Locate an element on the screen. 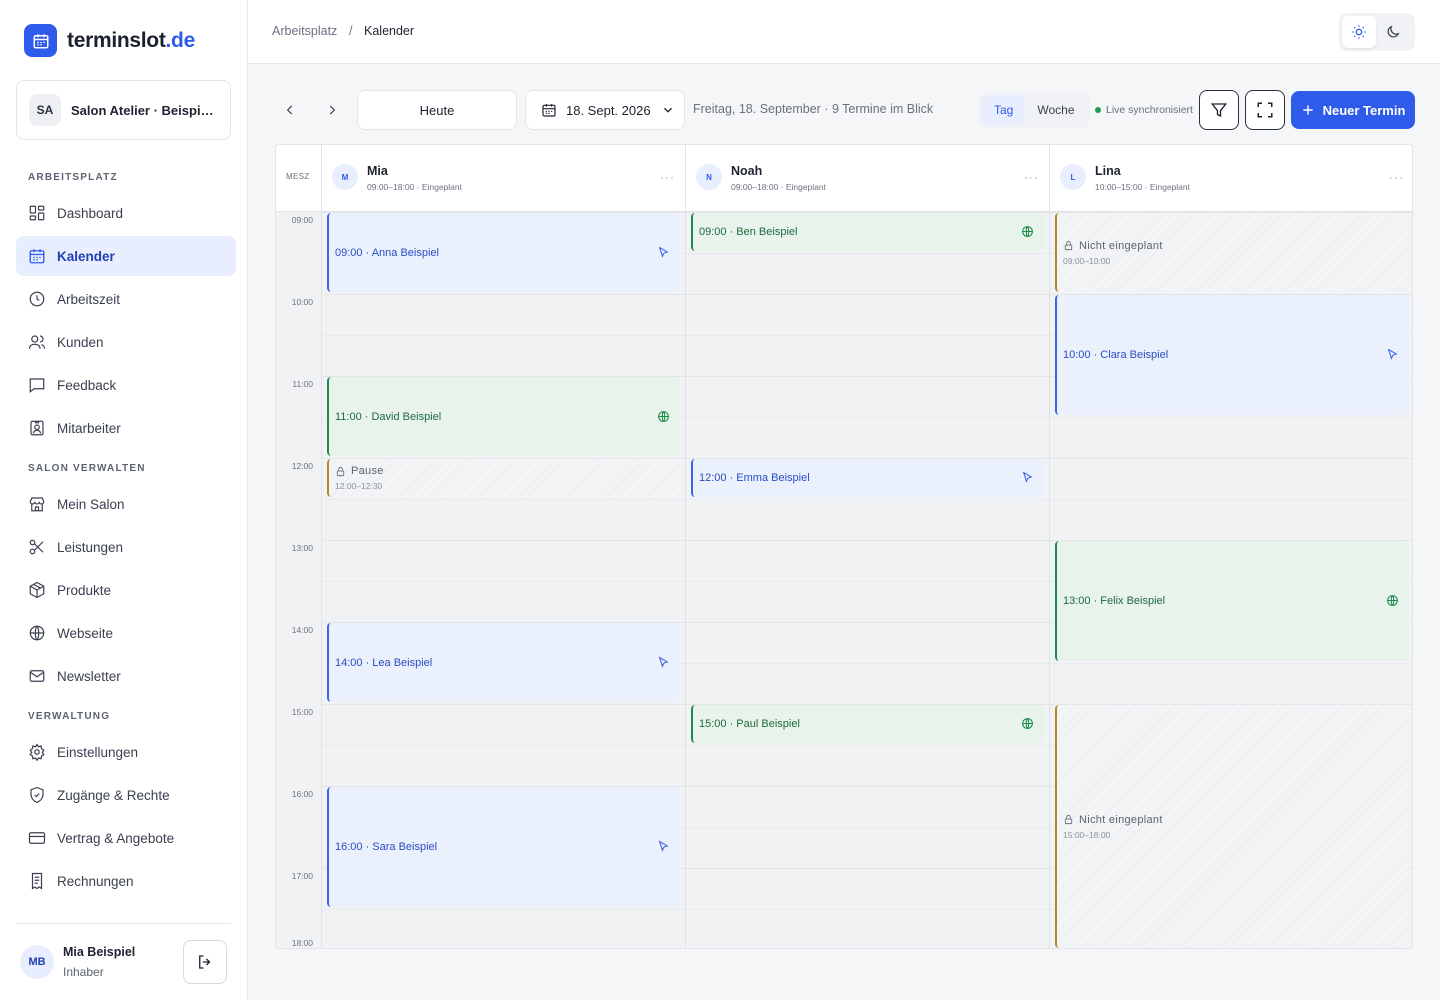 This screenshot has height=1000, width=1440. appointment-event: 11:00 · David Beispiel is located at coordinates (503, 416).